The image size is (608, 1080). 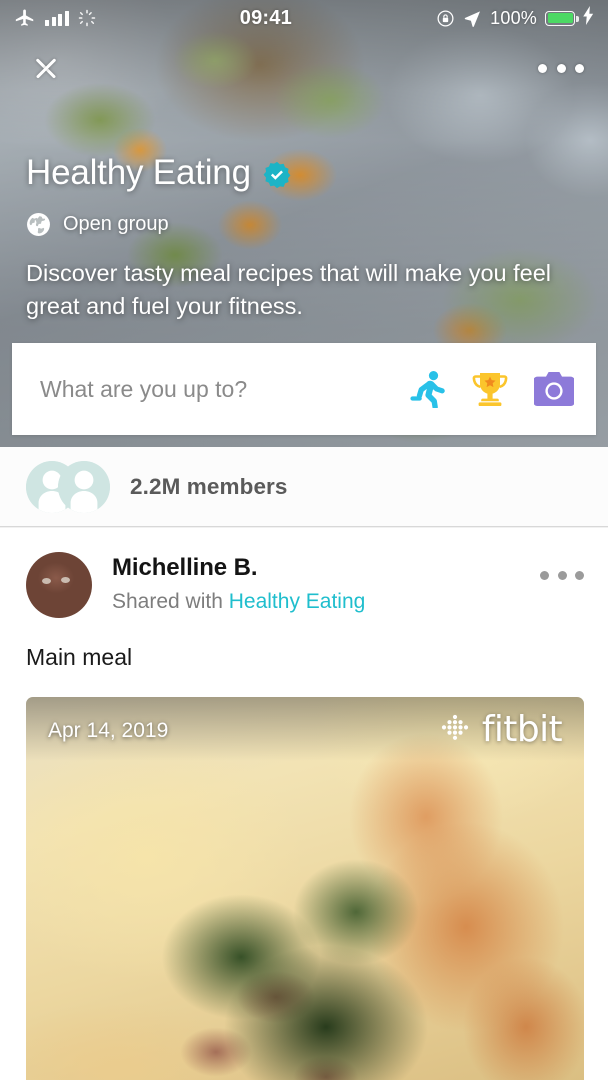 What do you see at coordinates (46, 68) in the screenshot?
I see `close-icon` at bounding box center [46, 68].